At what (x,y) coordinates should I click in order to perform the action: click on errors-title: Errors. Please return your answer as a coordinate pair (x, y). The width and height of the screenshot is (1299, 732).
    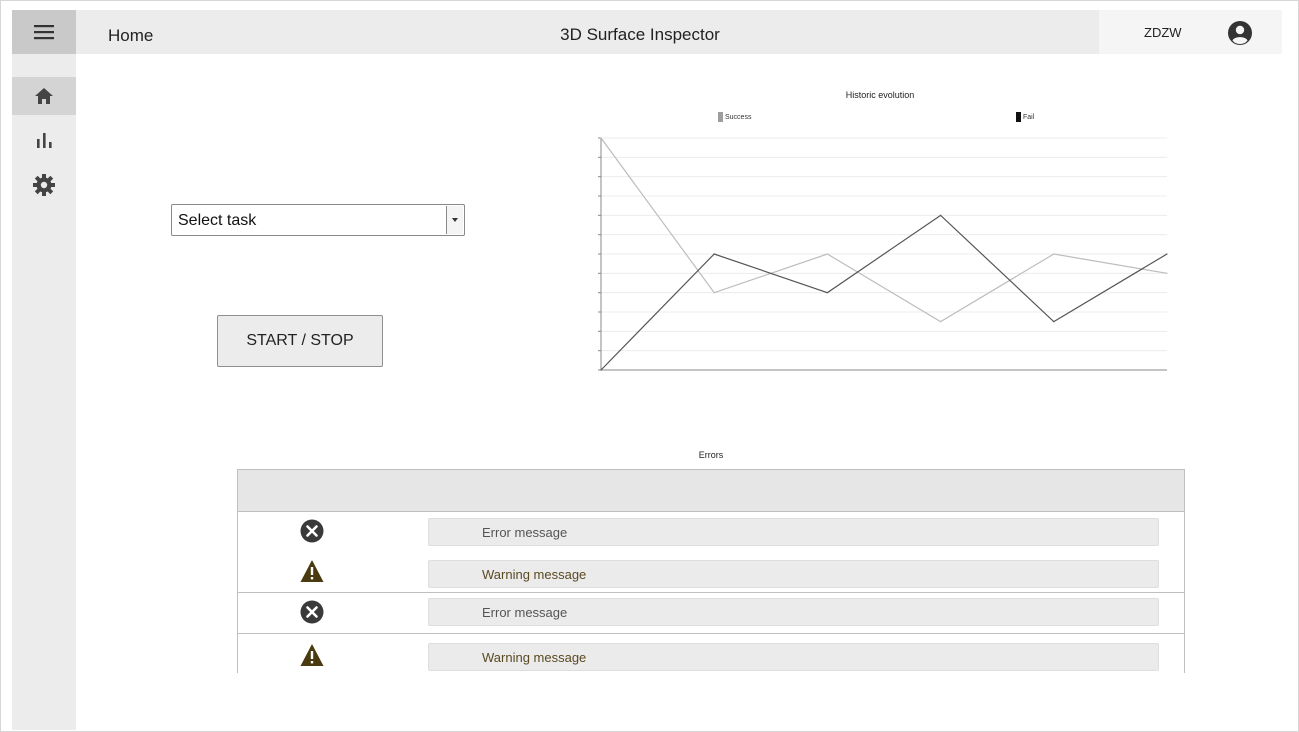
    Looking at the image, I should click on (711, 455).